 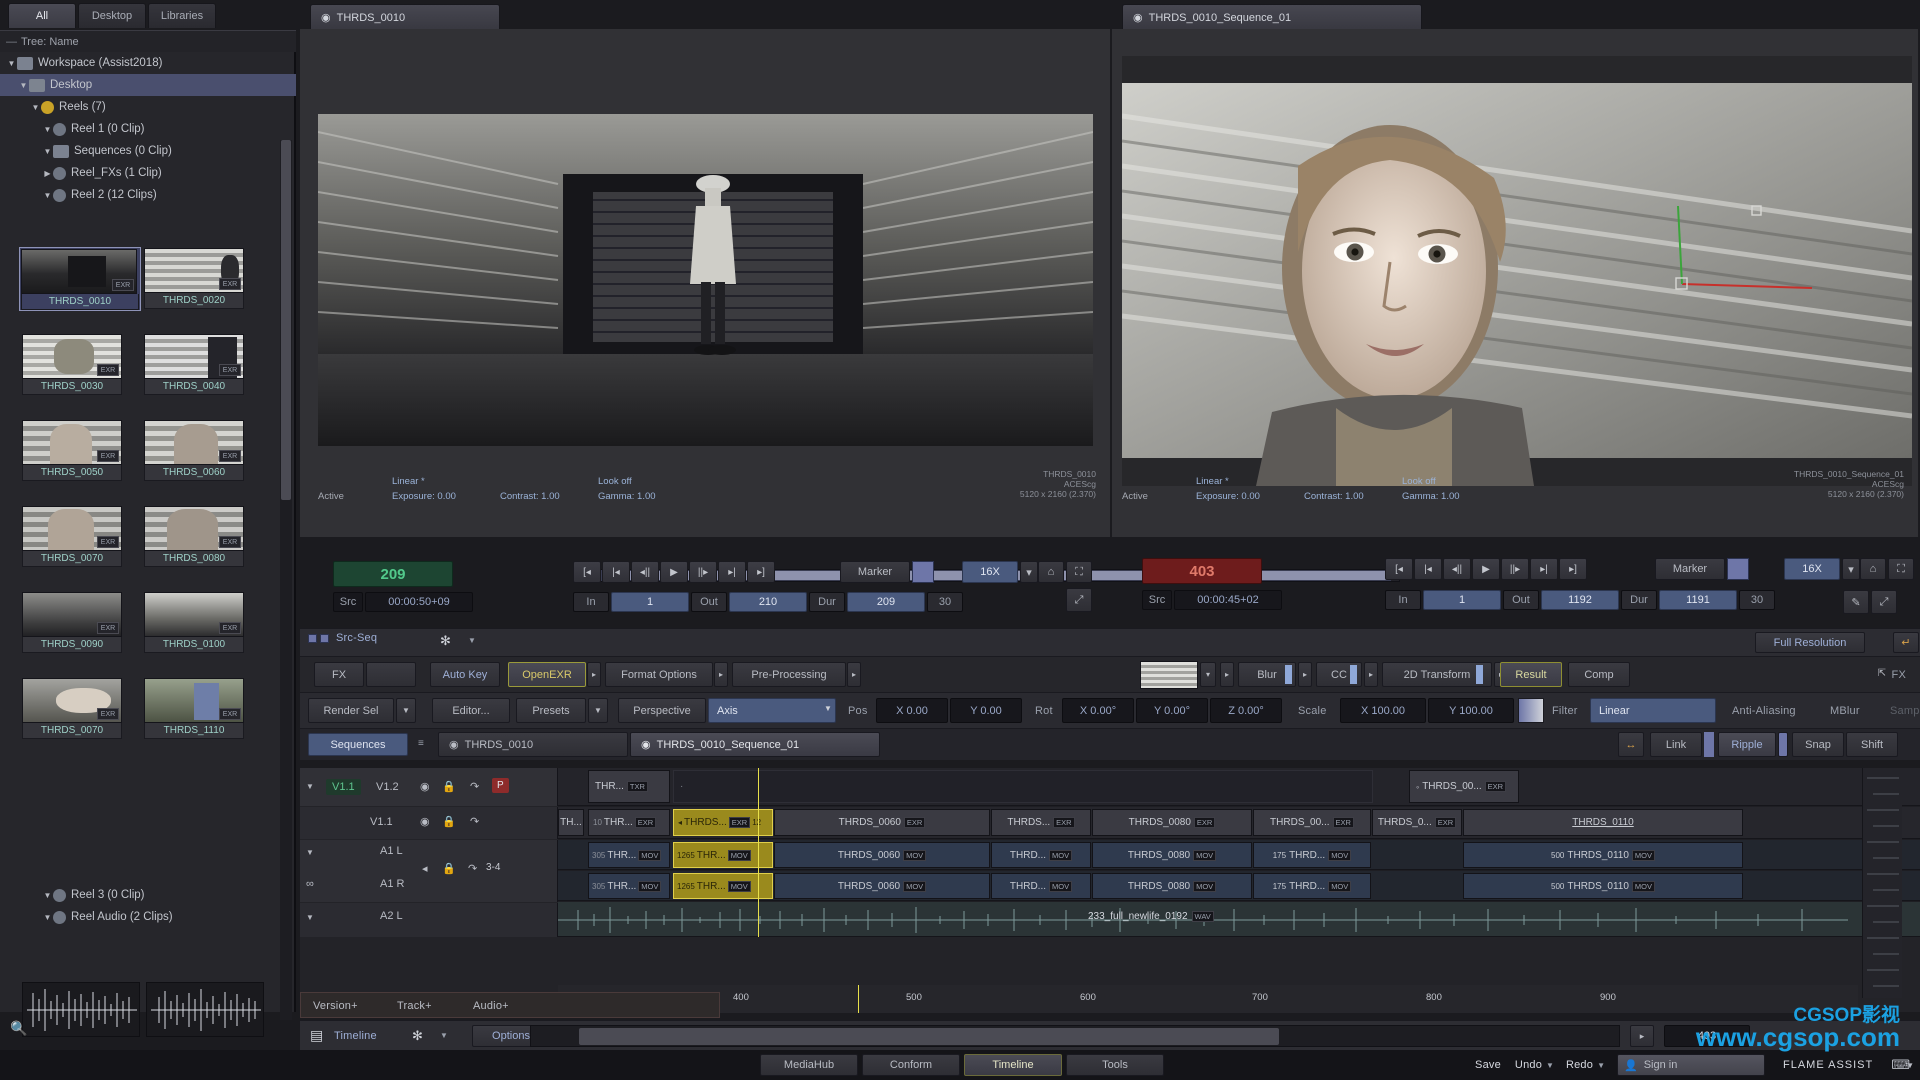 I want to click on viewer-left-colorspace: Linear *, so click(x=408, y=481).